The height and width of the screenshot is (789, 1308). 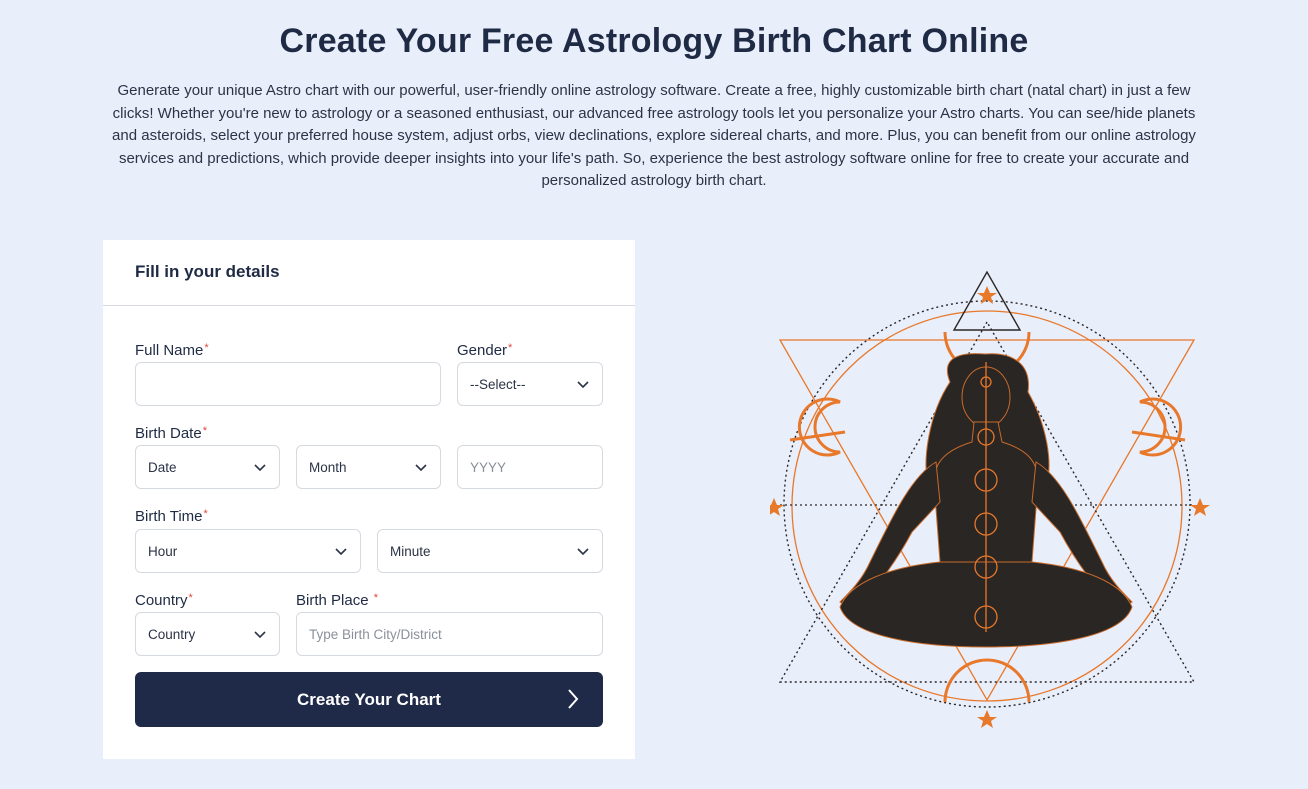 What do you see at coordinates (498, 384) in the screenshot?
I see `gender-select-value: --Select--` at bounding box center [498, 384].